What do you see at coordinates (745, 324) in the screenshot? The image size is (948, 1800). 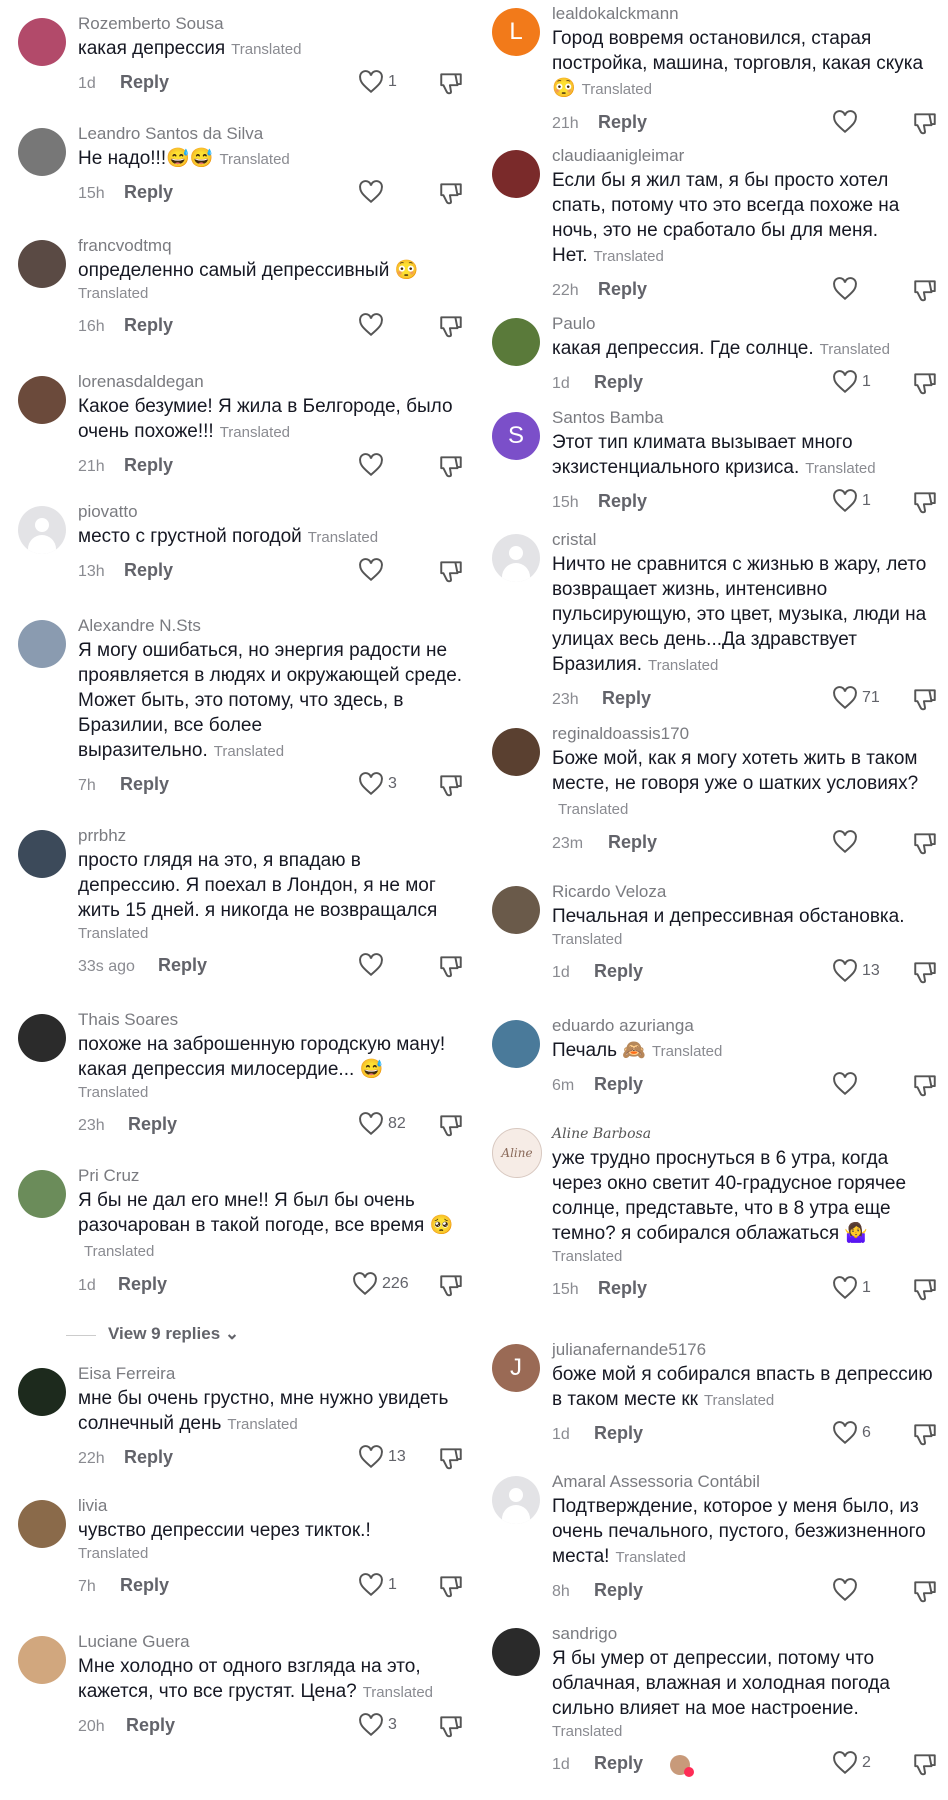 I see `comment-username: Paulo` at bounding box center [745, 324].